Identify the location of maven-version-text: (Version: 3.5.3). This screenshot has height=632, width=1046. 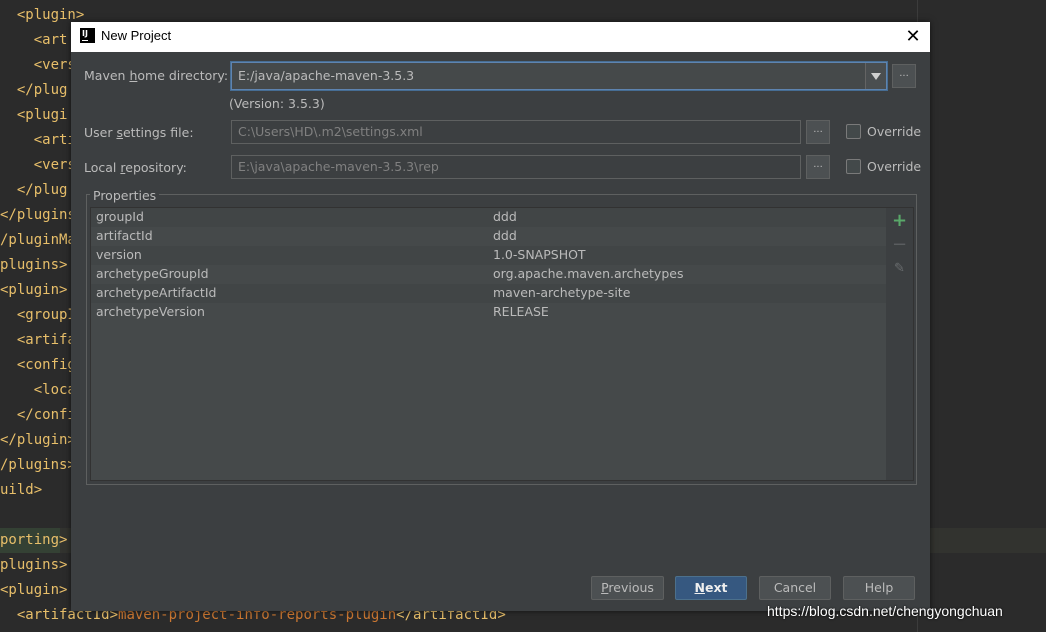
(277, 103).